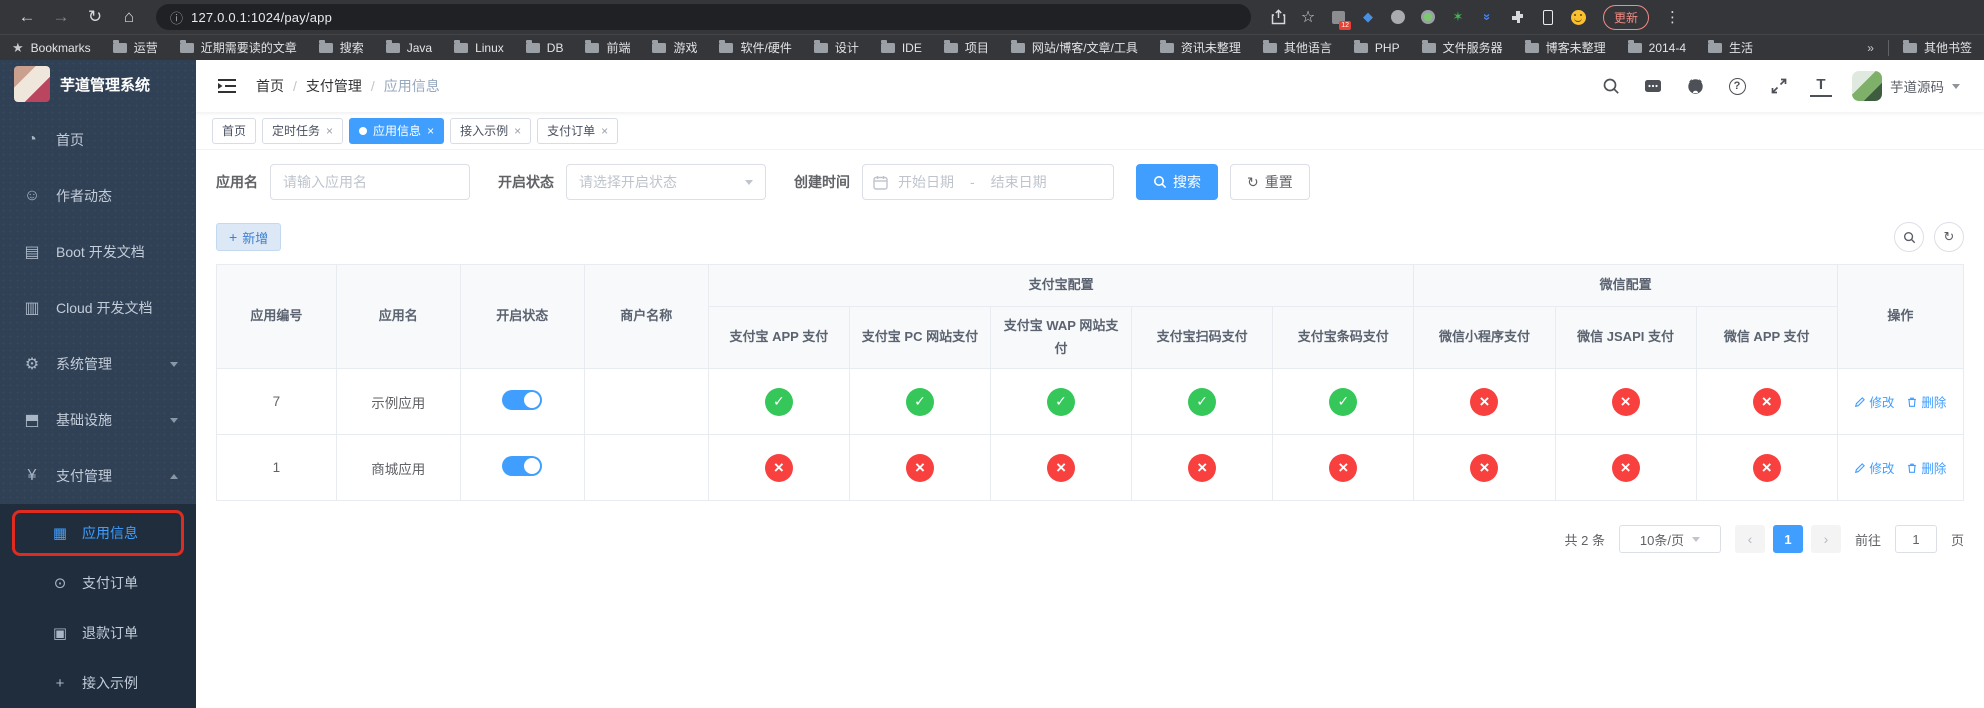 The image size is (1984, 708). I want to click on bookmark-folder: Java, so click(408, 47).